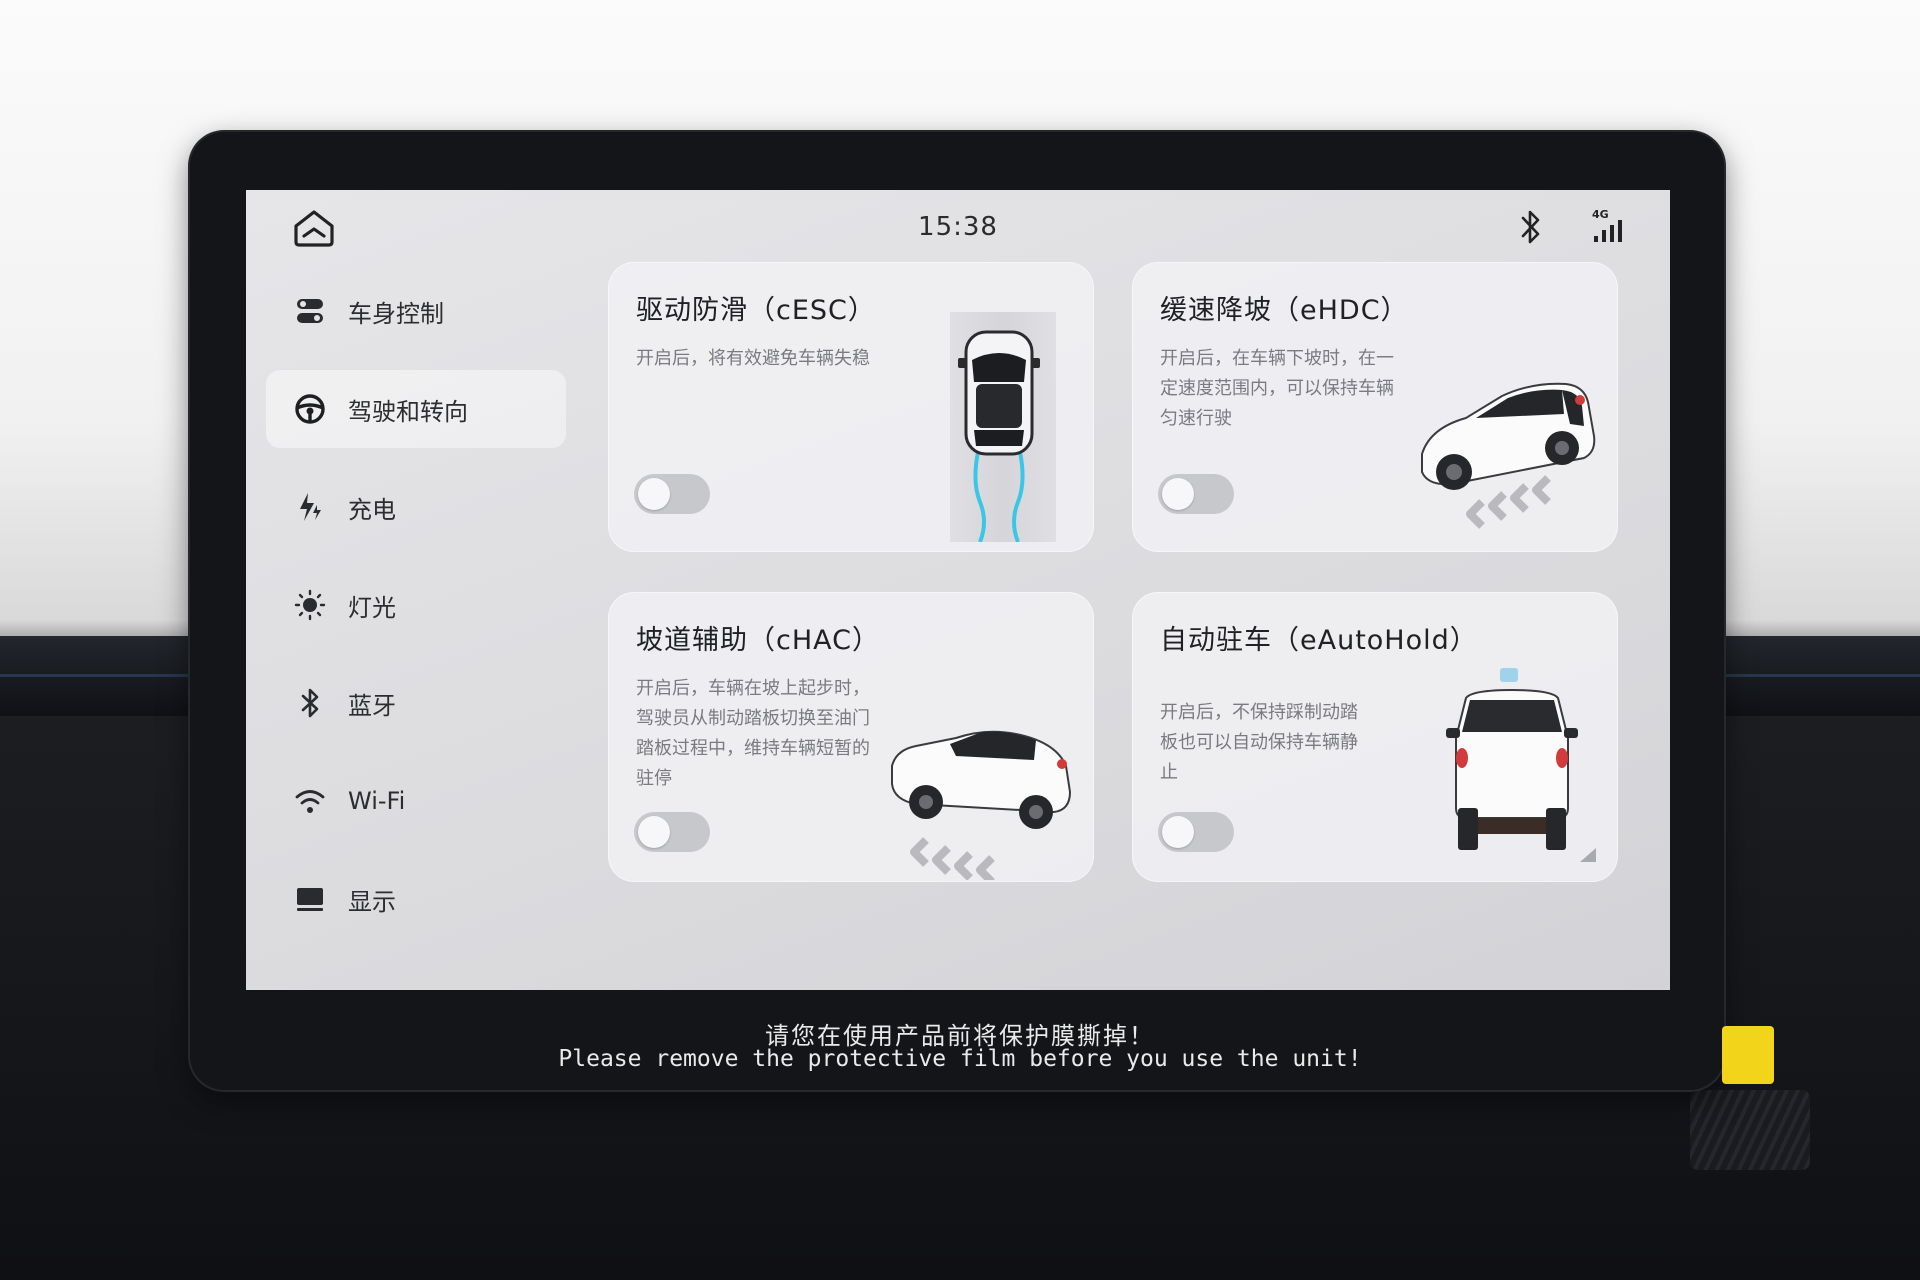 This screenshot has width=1920, height=1280. Describe the element at coordinates (758, 640) in the screenshot. I see `card-title: 坡道辅助（cHAC）` at that location.